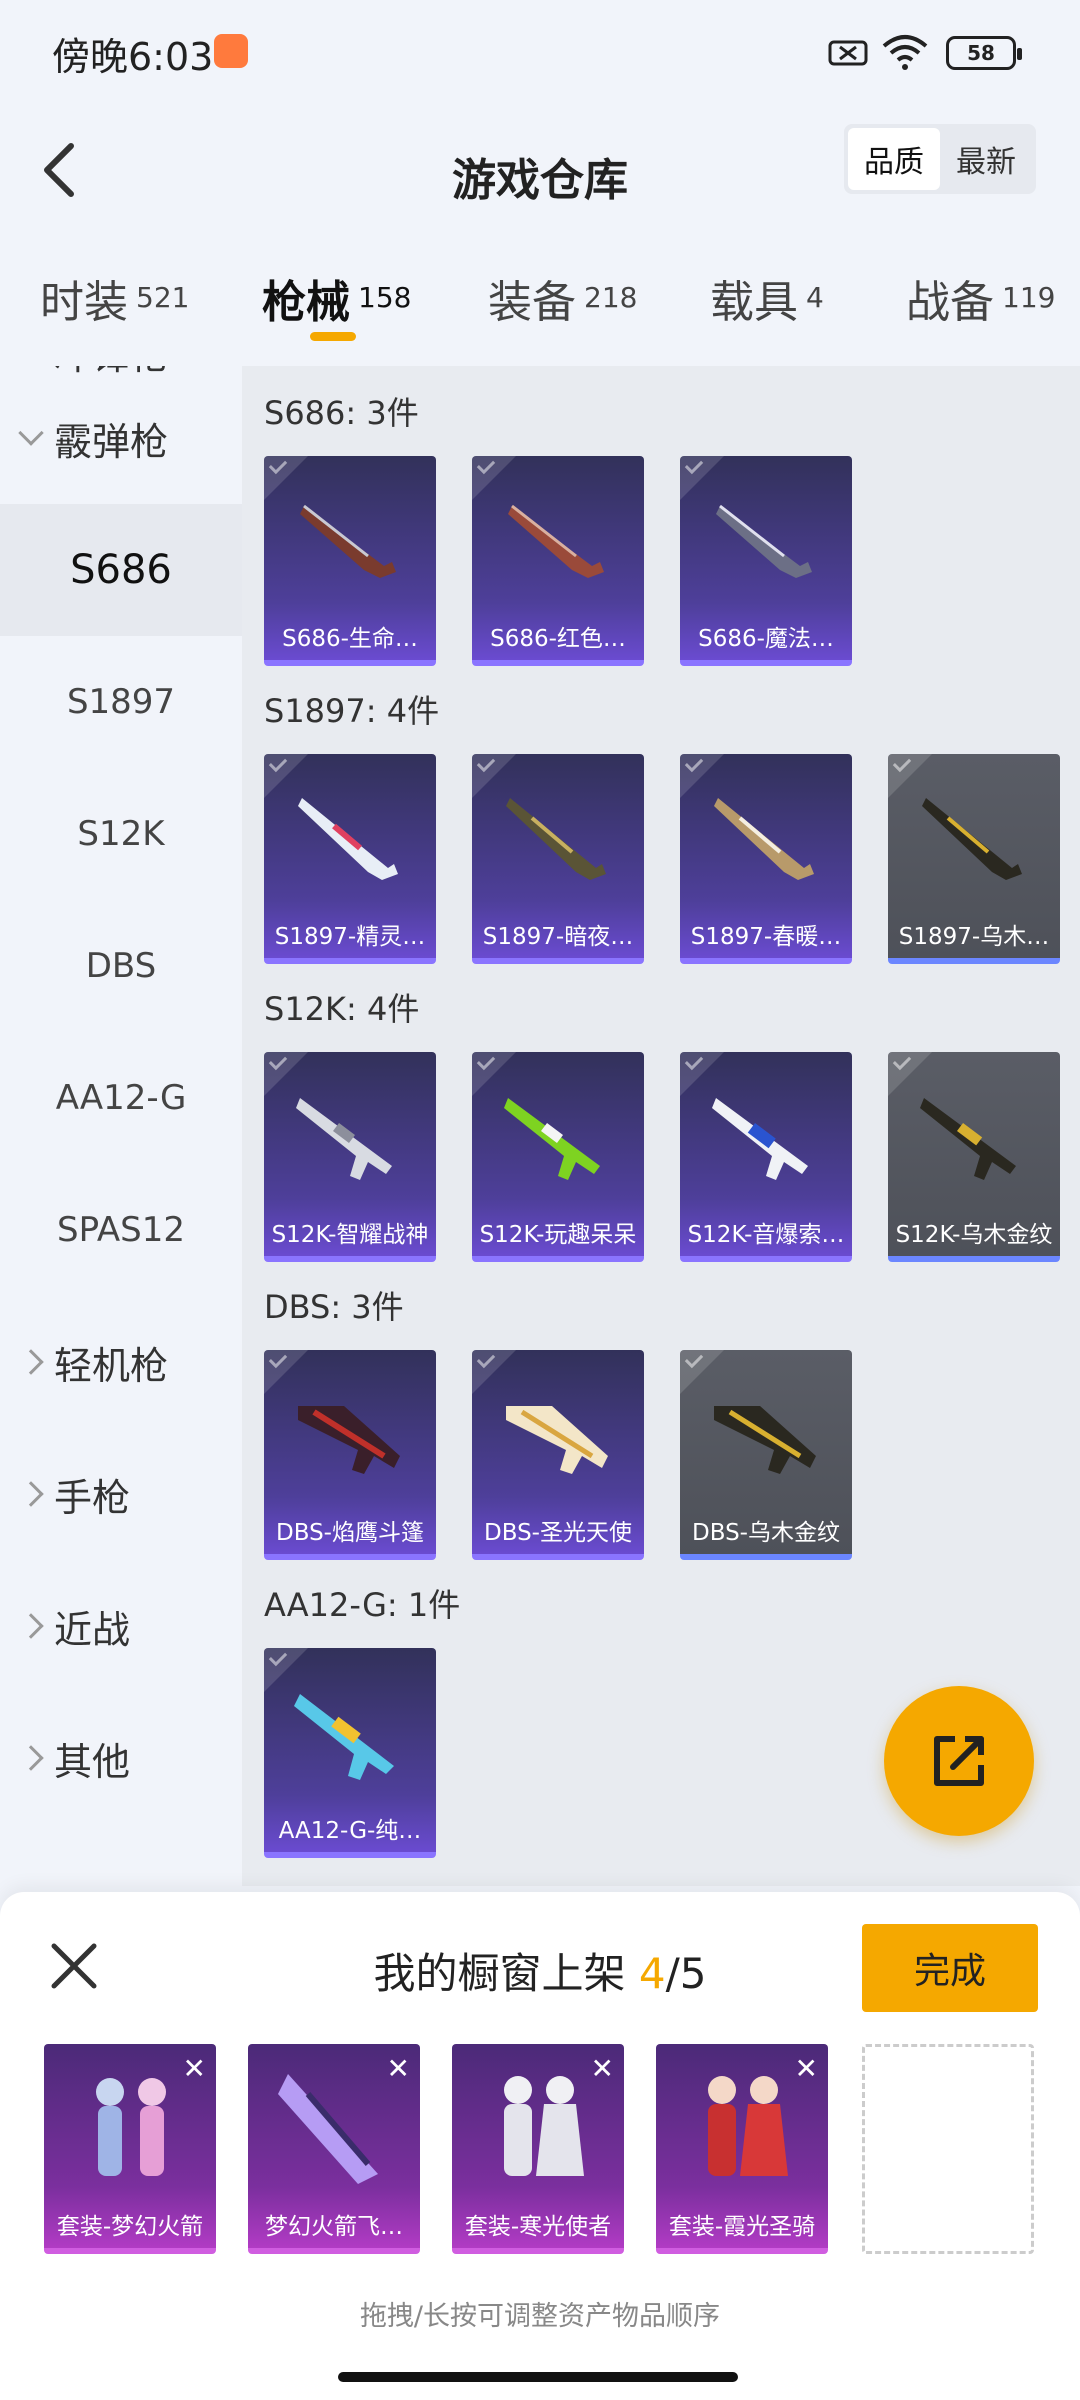  Describe the element at coordinates (540, 2316) in the screenshot. I see `reorder-hint: 拖拽/长按可调整资产物品顺序` at that location.